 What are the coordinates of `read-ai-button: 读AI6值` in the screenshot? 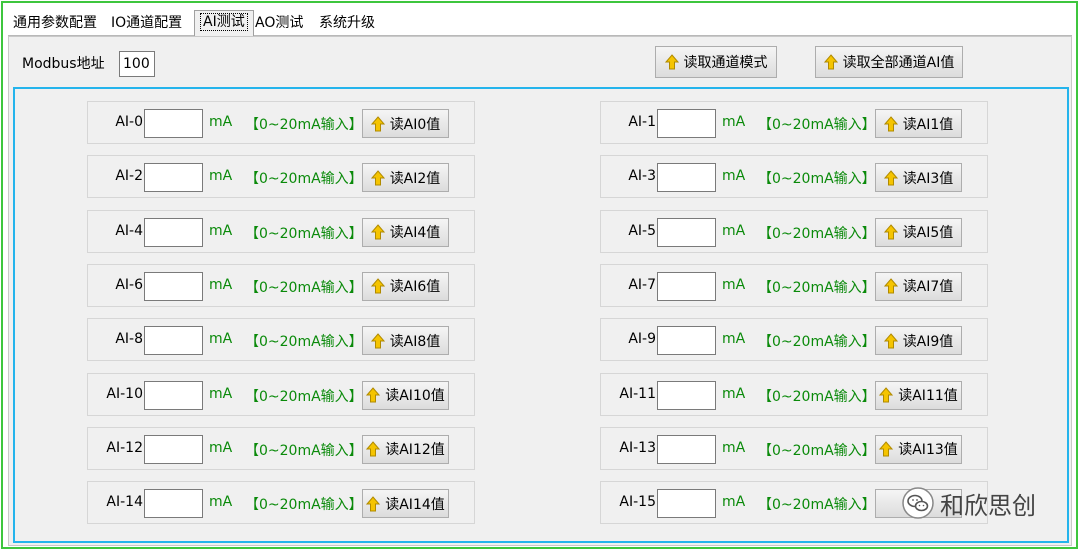 It's located at (405, 286).